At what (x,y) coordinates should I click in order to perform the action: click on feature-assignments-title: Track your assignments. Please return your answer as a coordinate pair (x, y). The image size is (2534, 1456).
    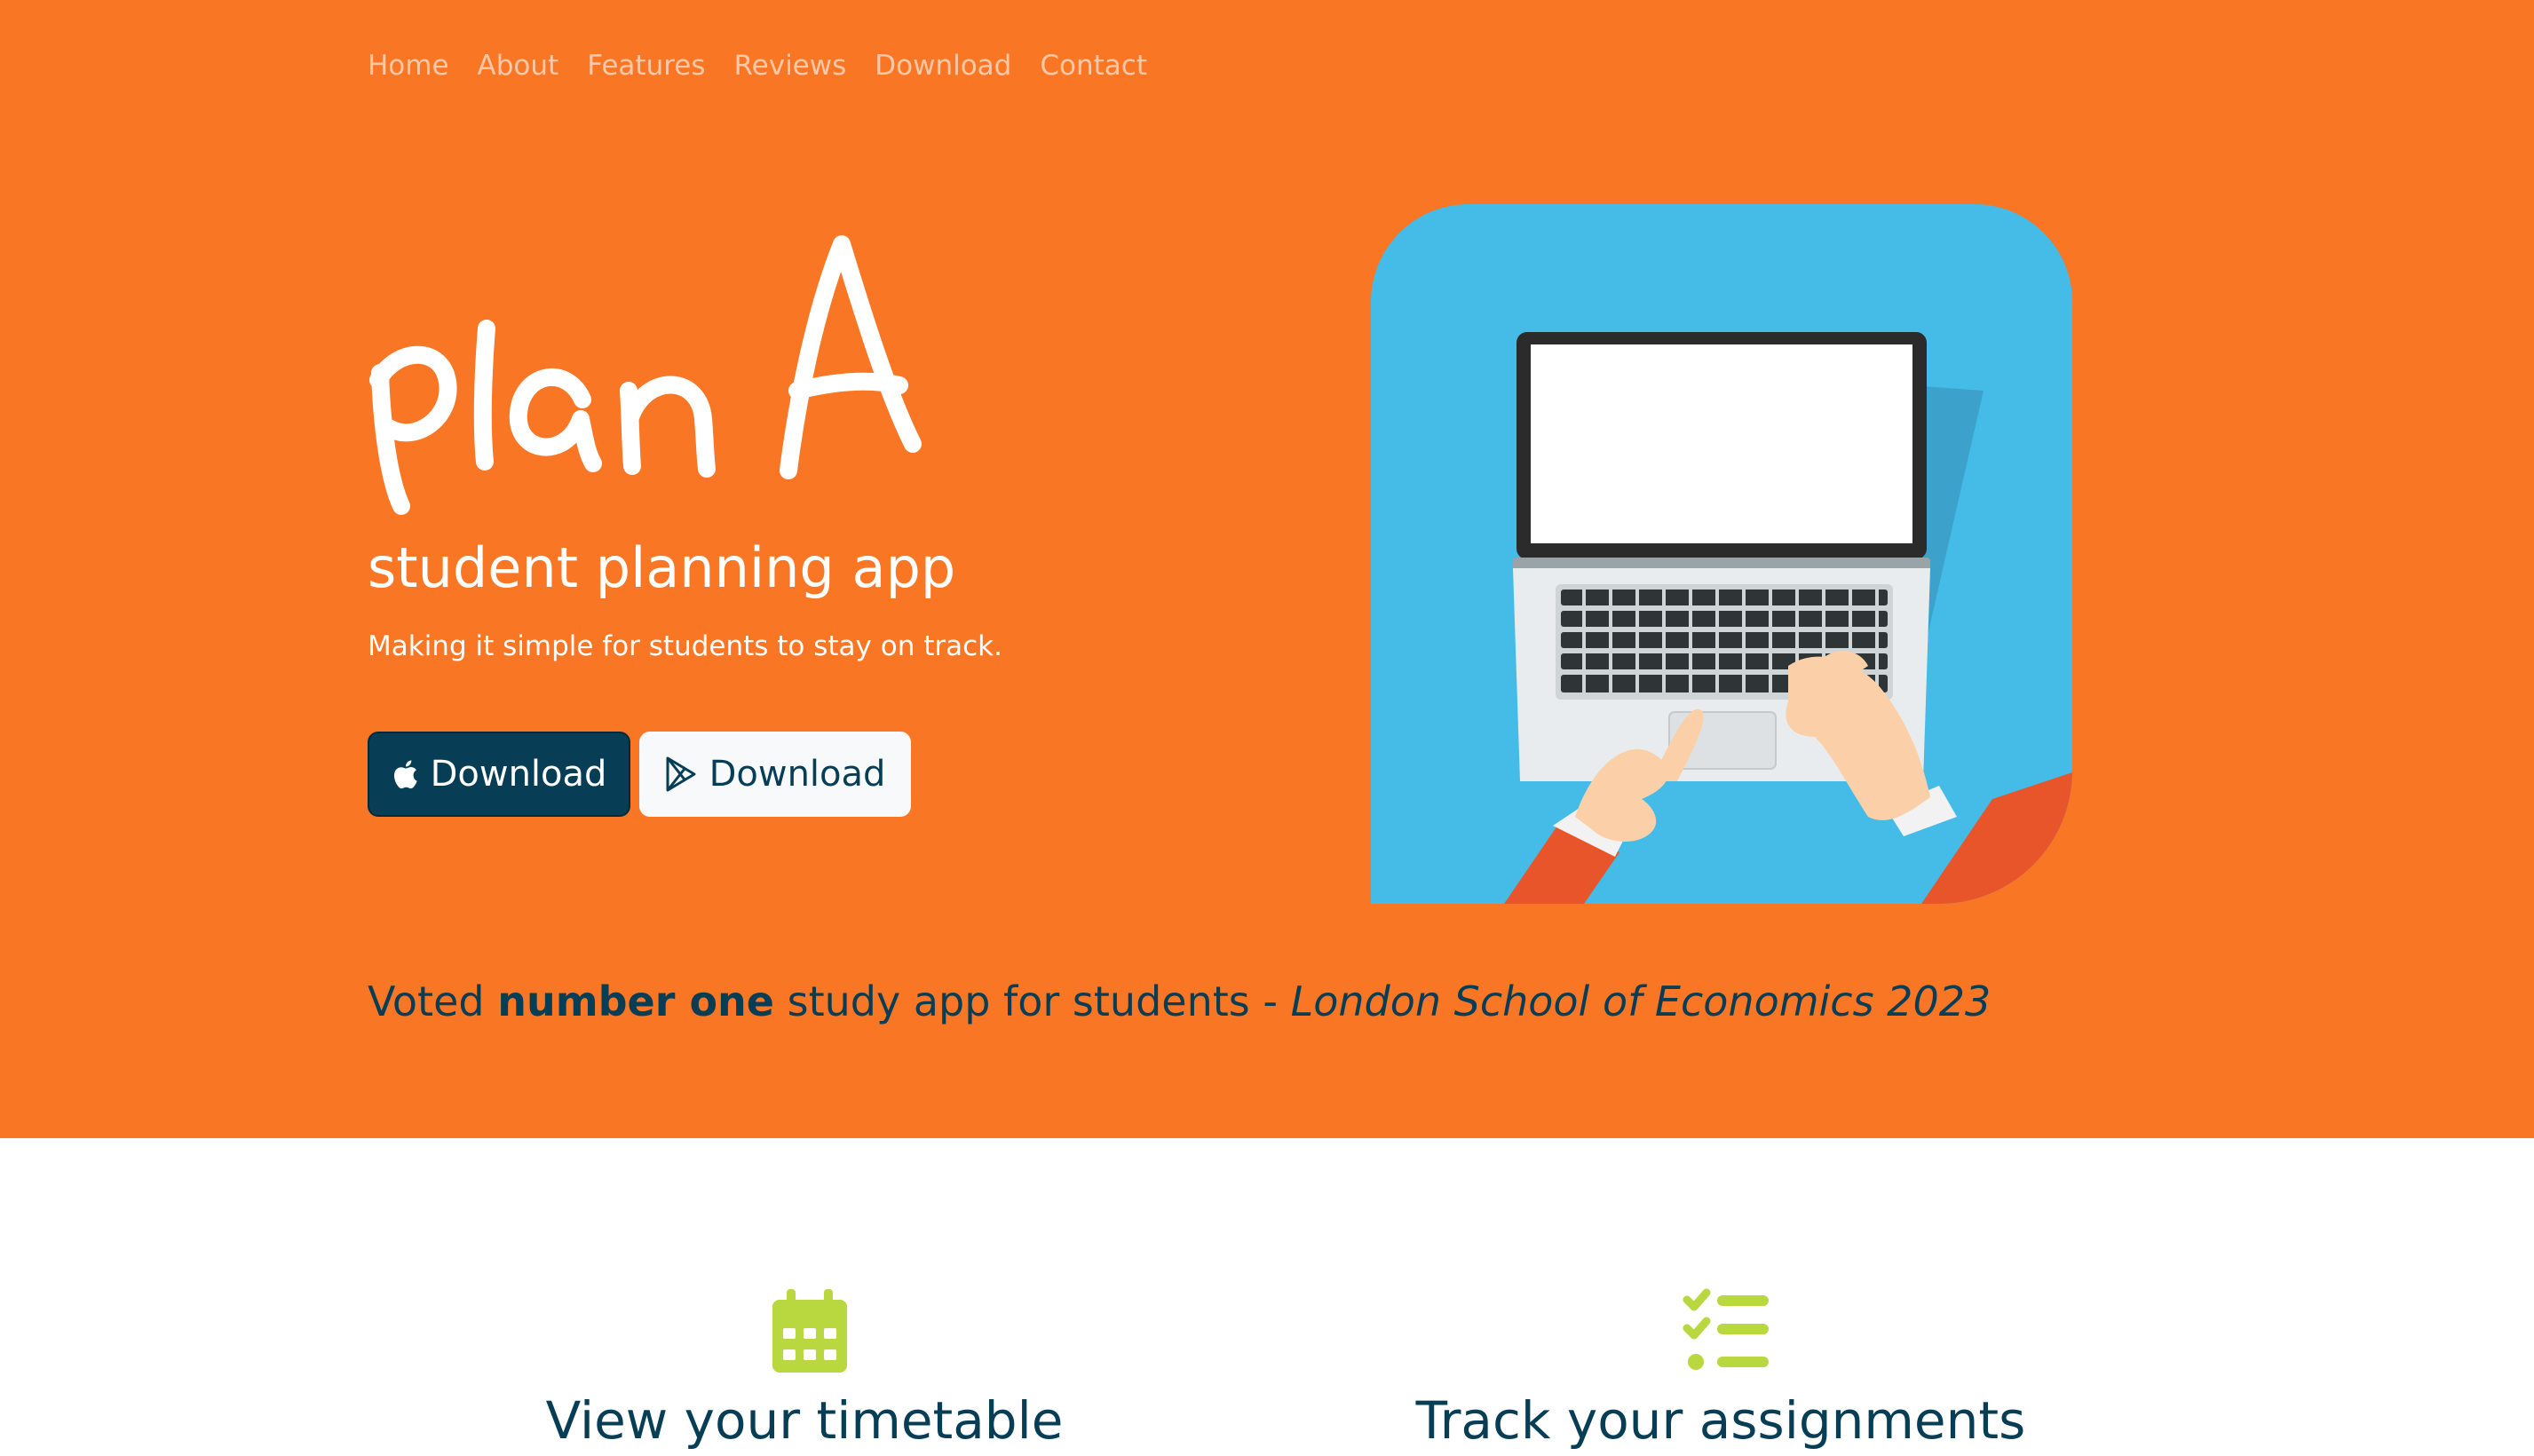
    Looking at the image, I should click on (1720, 1420).